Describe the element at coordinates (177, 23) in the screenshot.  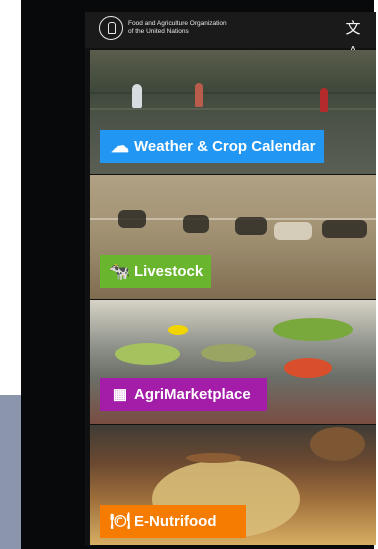
I see `org-name-line-1: Food and Agriculture Organization` at that location.